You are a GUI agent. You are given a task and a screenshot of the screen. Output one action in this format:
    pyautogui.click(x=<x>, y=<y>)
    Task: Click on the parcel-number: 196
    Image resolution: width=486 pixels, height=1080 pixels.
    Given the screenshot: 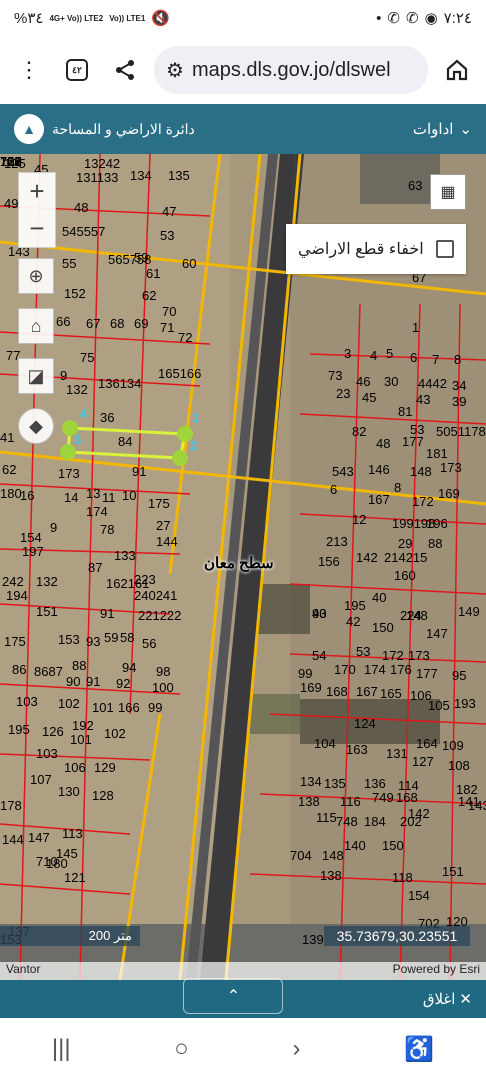 What is the action you would take?
    pyautogui.click(x=437, y=523)
    